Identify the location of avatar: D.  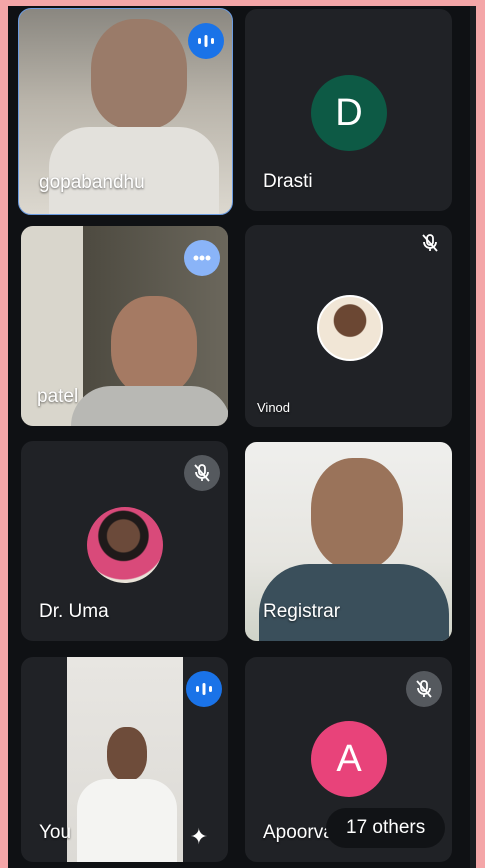
(349, 113).